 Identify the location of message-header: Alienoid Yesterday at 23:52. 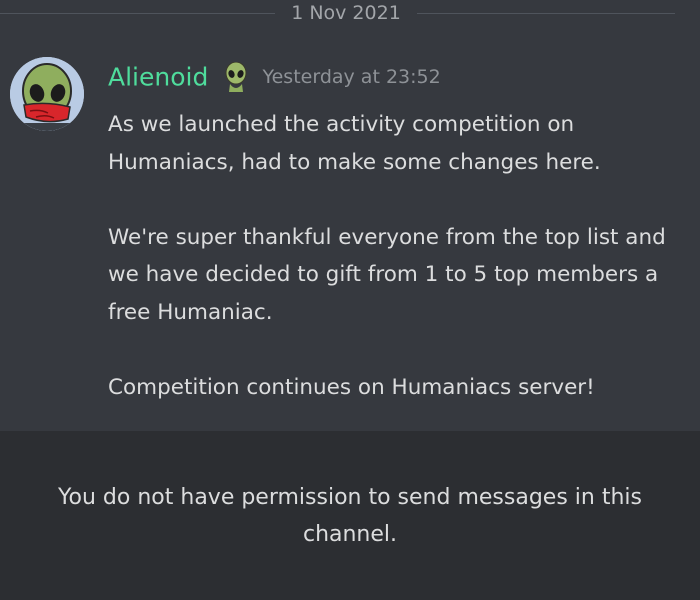
(274, 79).